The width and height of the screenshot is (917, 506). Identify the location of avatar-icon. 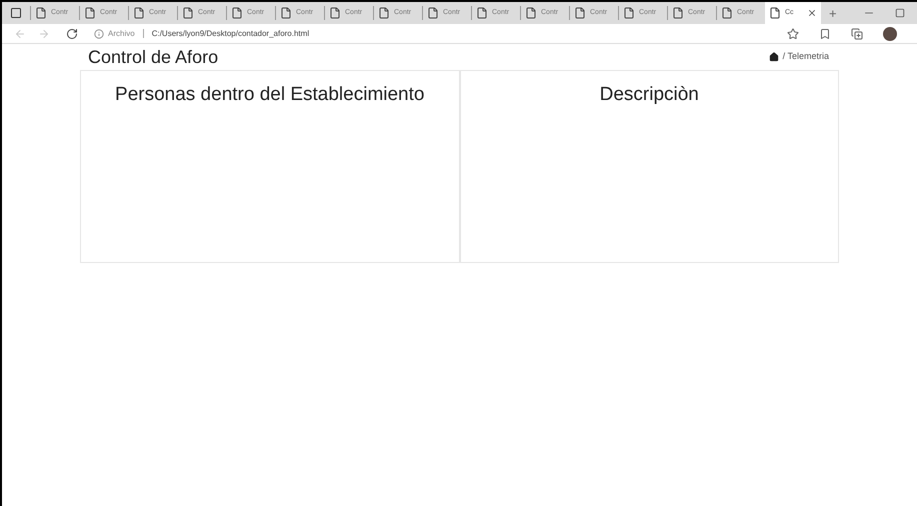
(890, 33).